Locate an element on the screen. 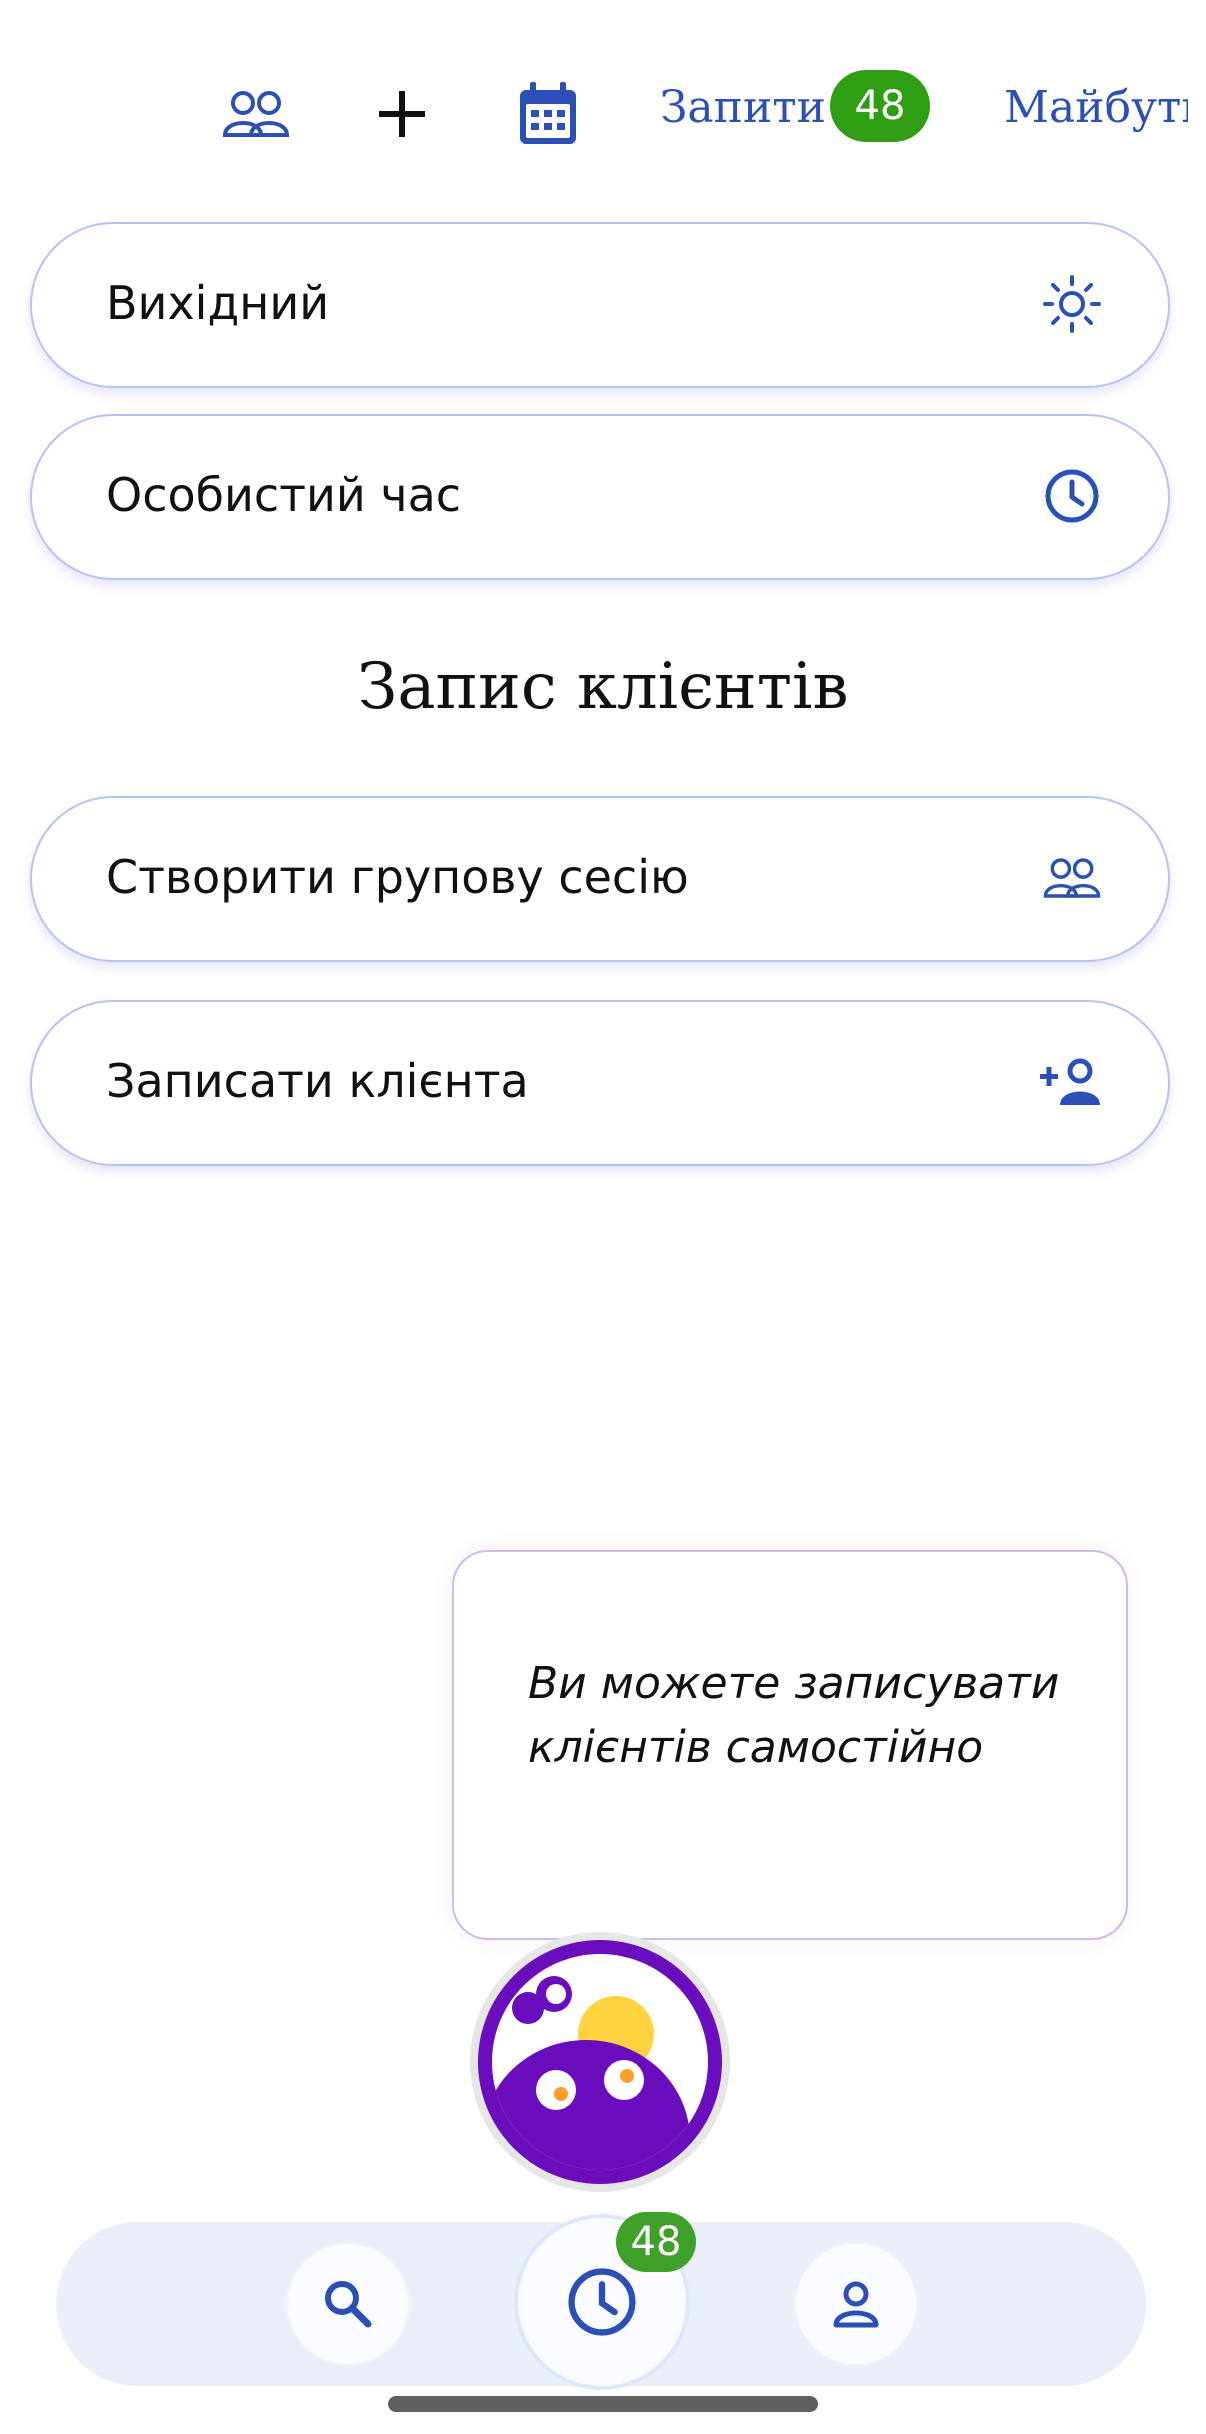 The image size is (1206, 2434). schedule-badge: 48 is located at coordinates (656, 2242).